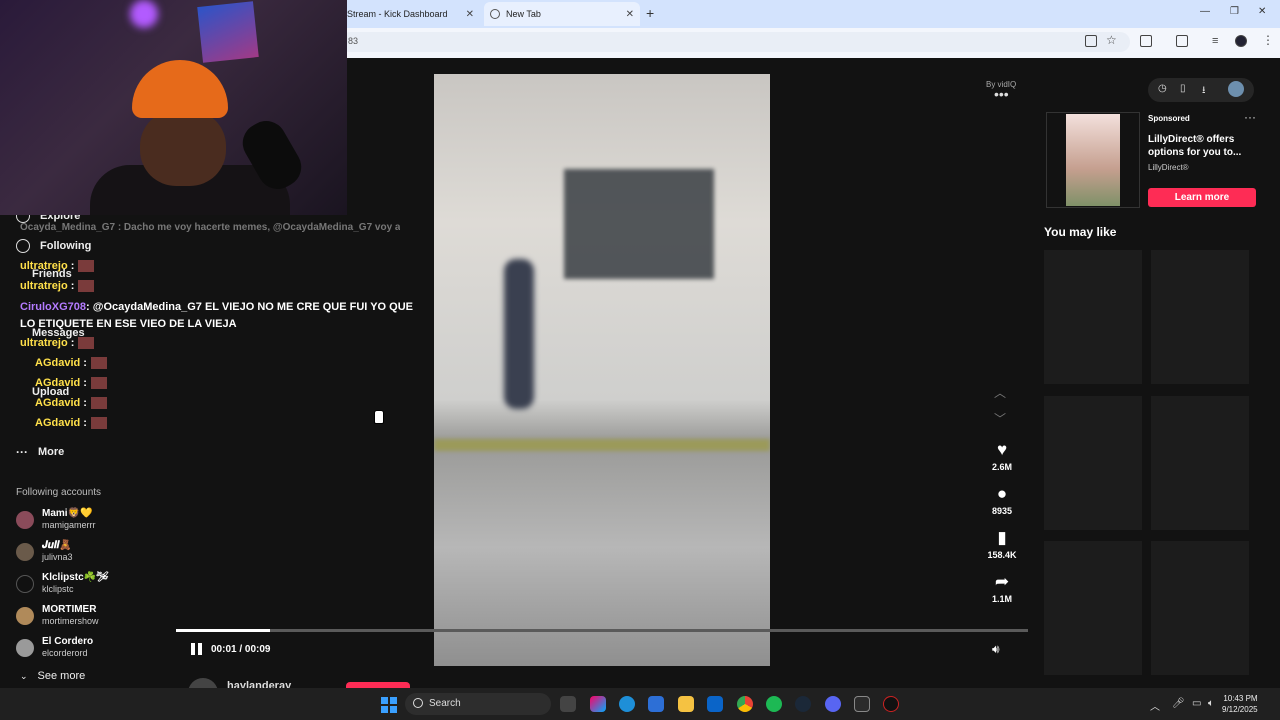 Image resolution: width=1280 pixels, height=720 pixels. I want to click on system-clock: 10:43 PM 9/12/2025, so click(1240, 704).